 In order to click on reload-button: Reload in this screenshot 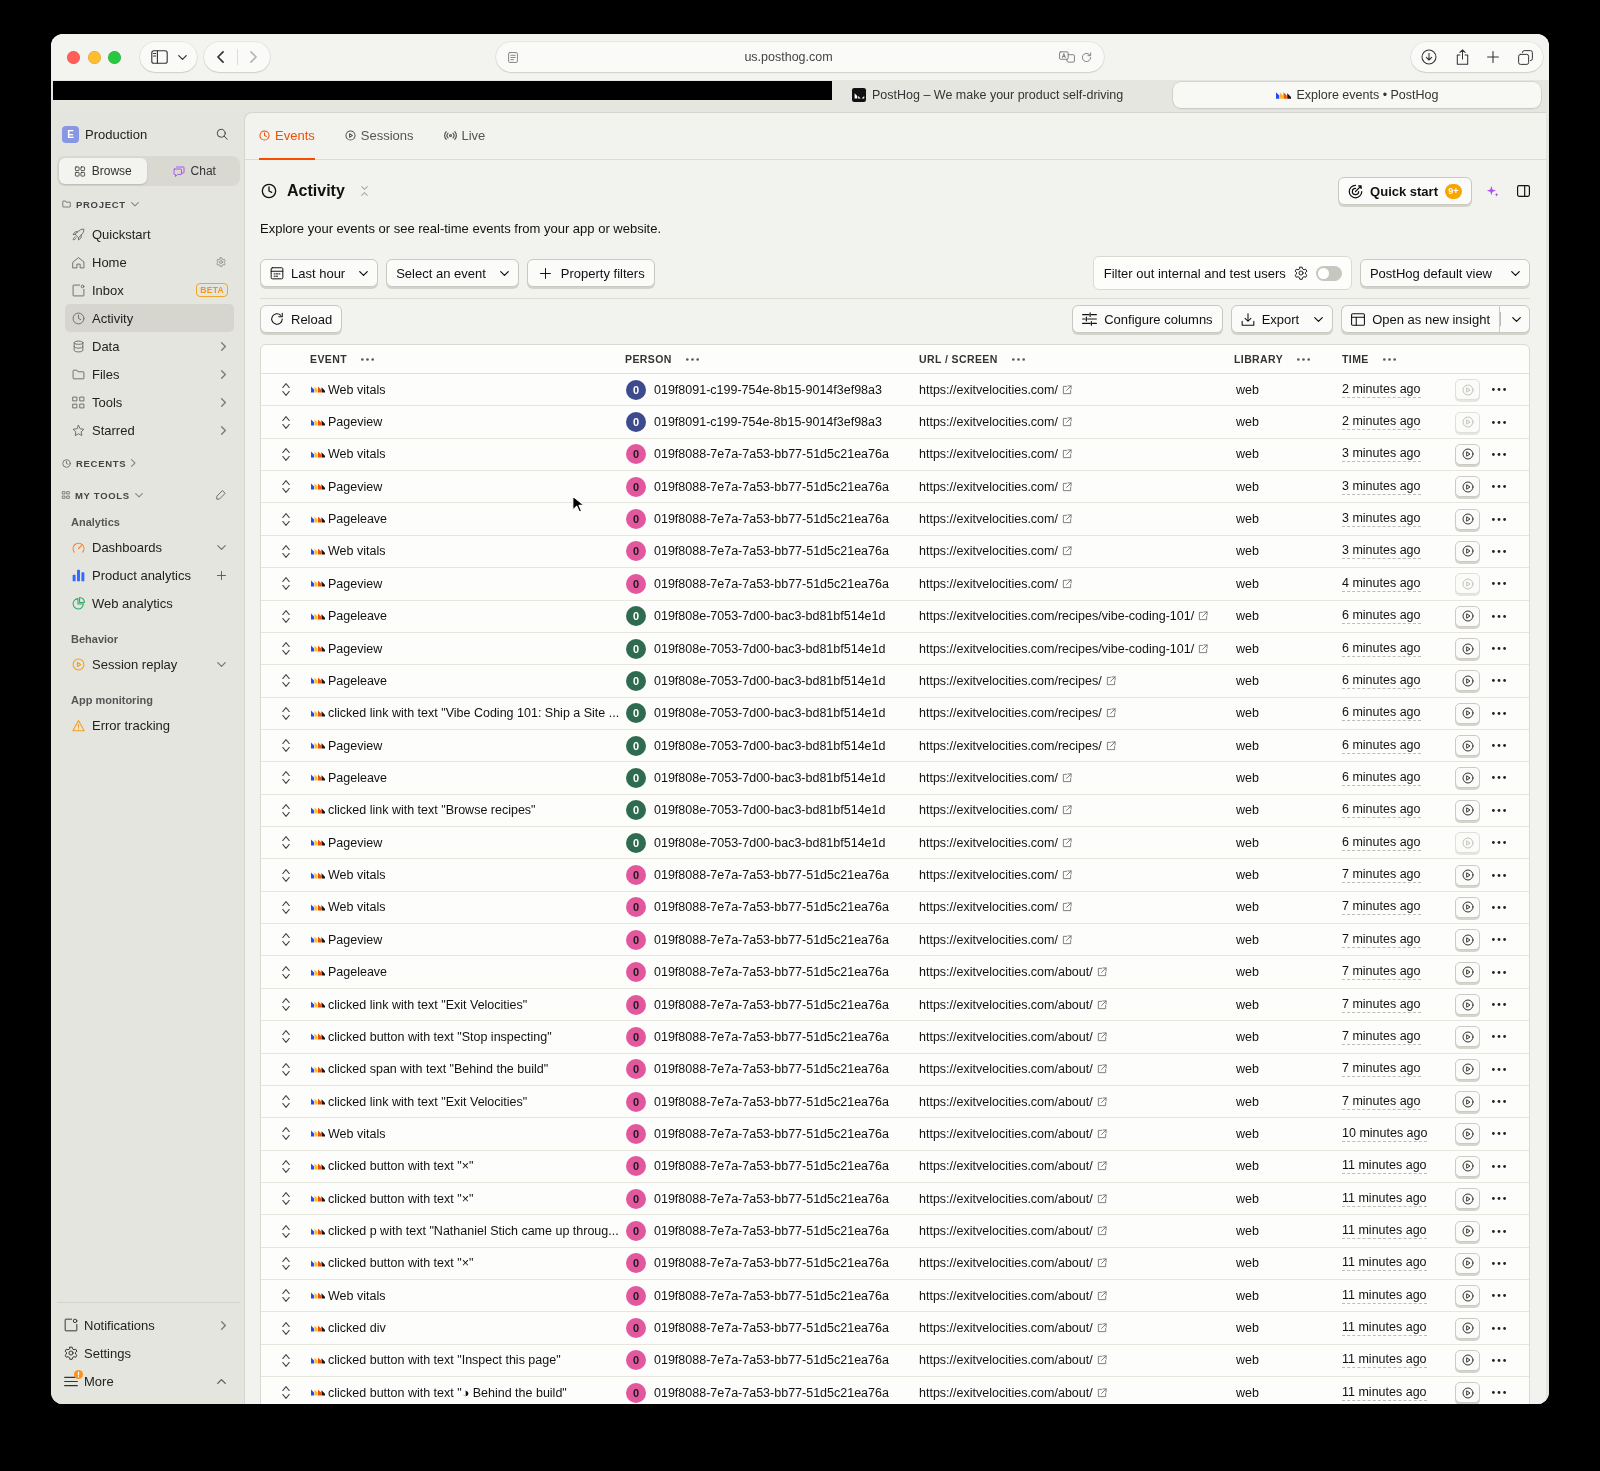, I will do `click(301, 319)`.